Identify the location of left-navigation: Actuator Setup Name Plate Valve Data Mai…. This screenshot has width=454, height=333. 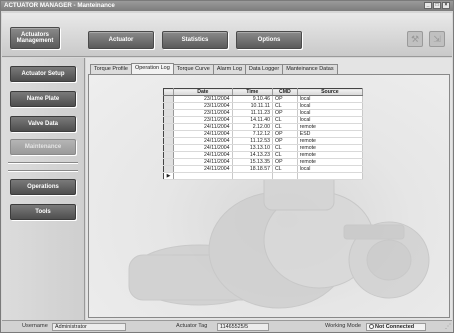
(43, 189).